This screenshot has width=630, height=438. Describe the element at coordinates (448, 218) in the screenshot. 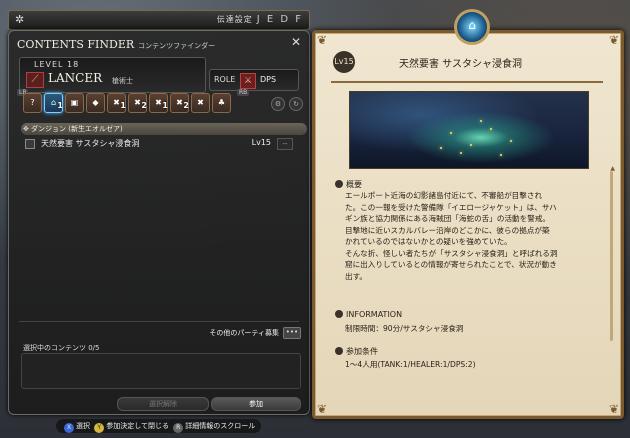

I see `overview-line: ギン族と協力関係にある海賊団「海蛇の舌」の活動を警戒。` at that location.